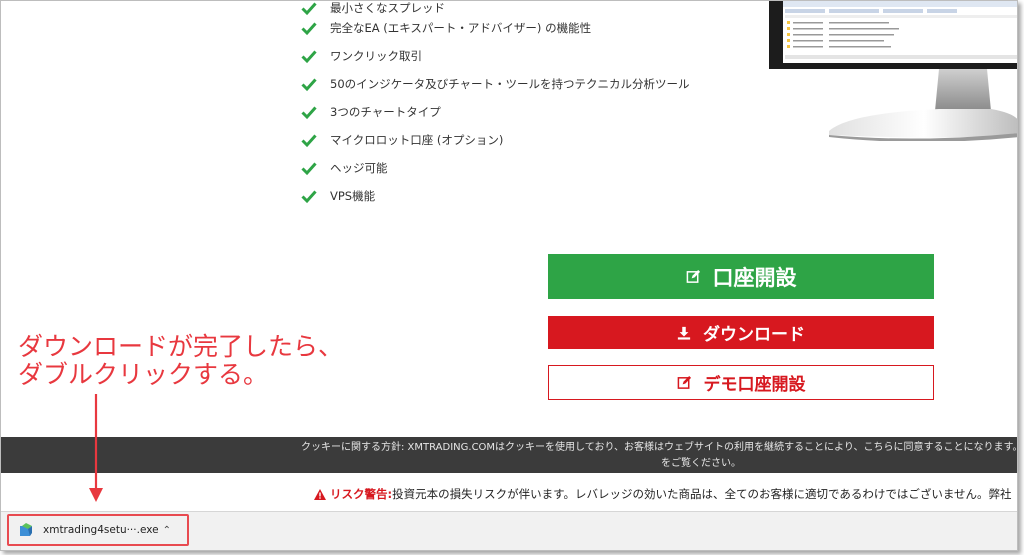 The height and width of the screenshot is (555, 1024). Describe the element at coordinates (754, 385) in the screenshot. I see `demo-account-label: デモ口座開設` at that location.